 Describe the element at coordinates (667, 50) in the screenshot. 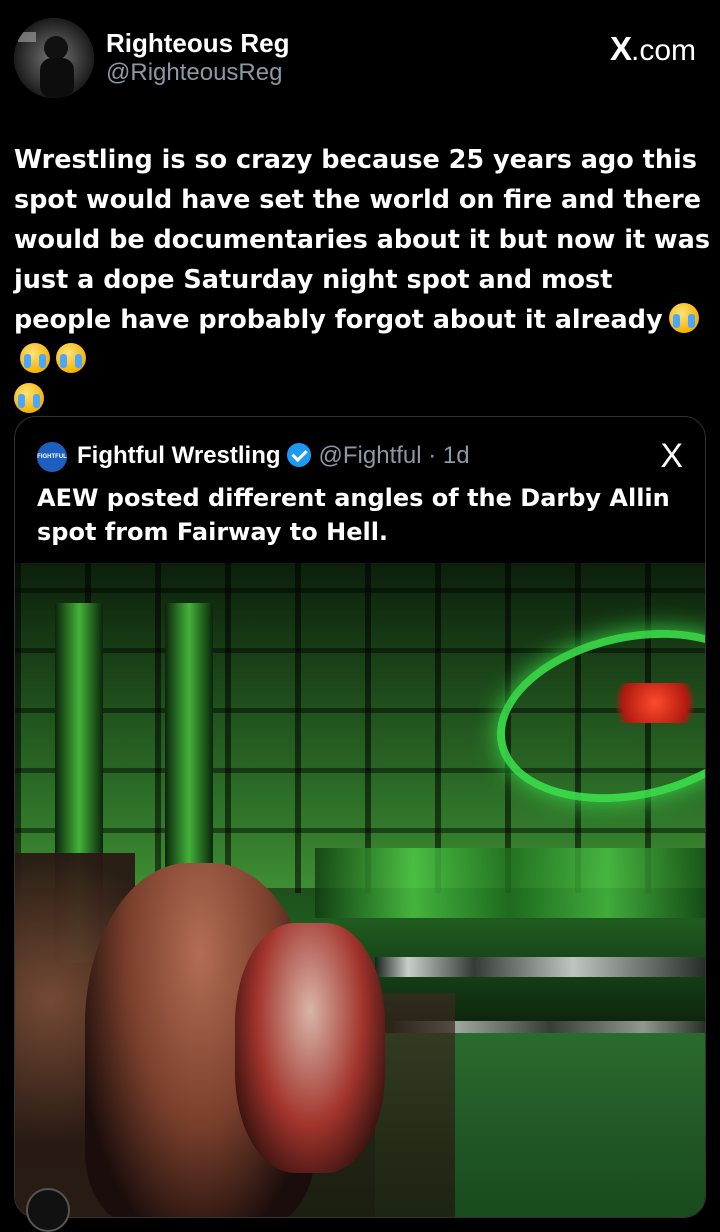

I see `site-label: com` at that location.